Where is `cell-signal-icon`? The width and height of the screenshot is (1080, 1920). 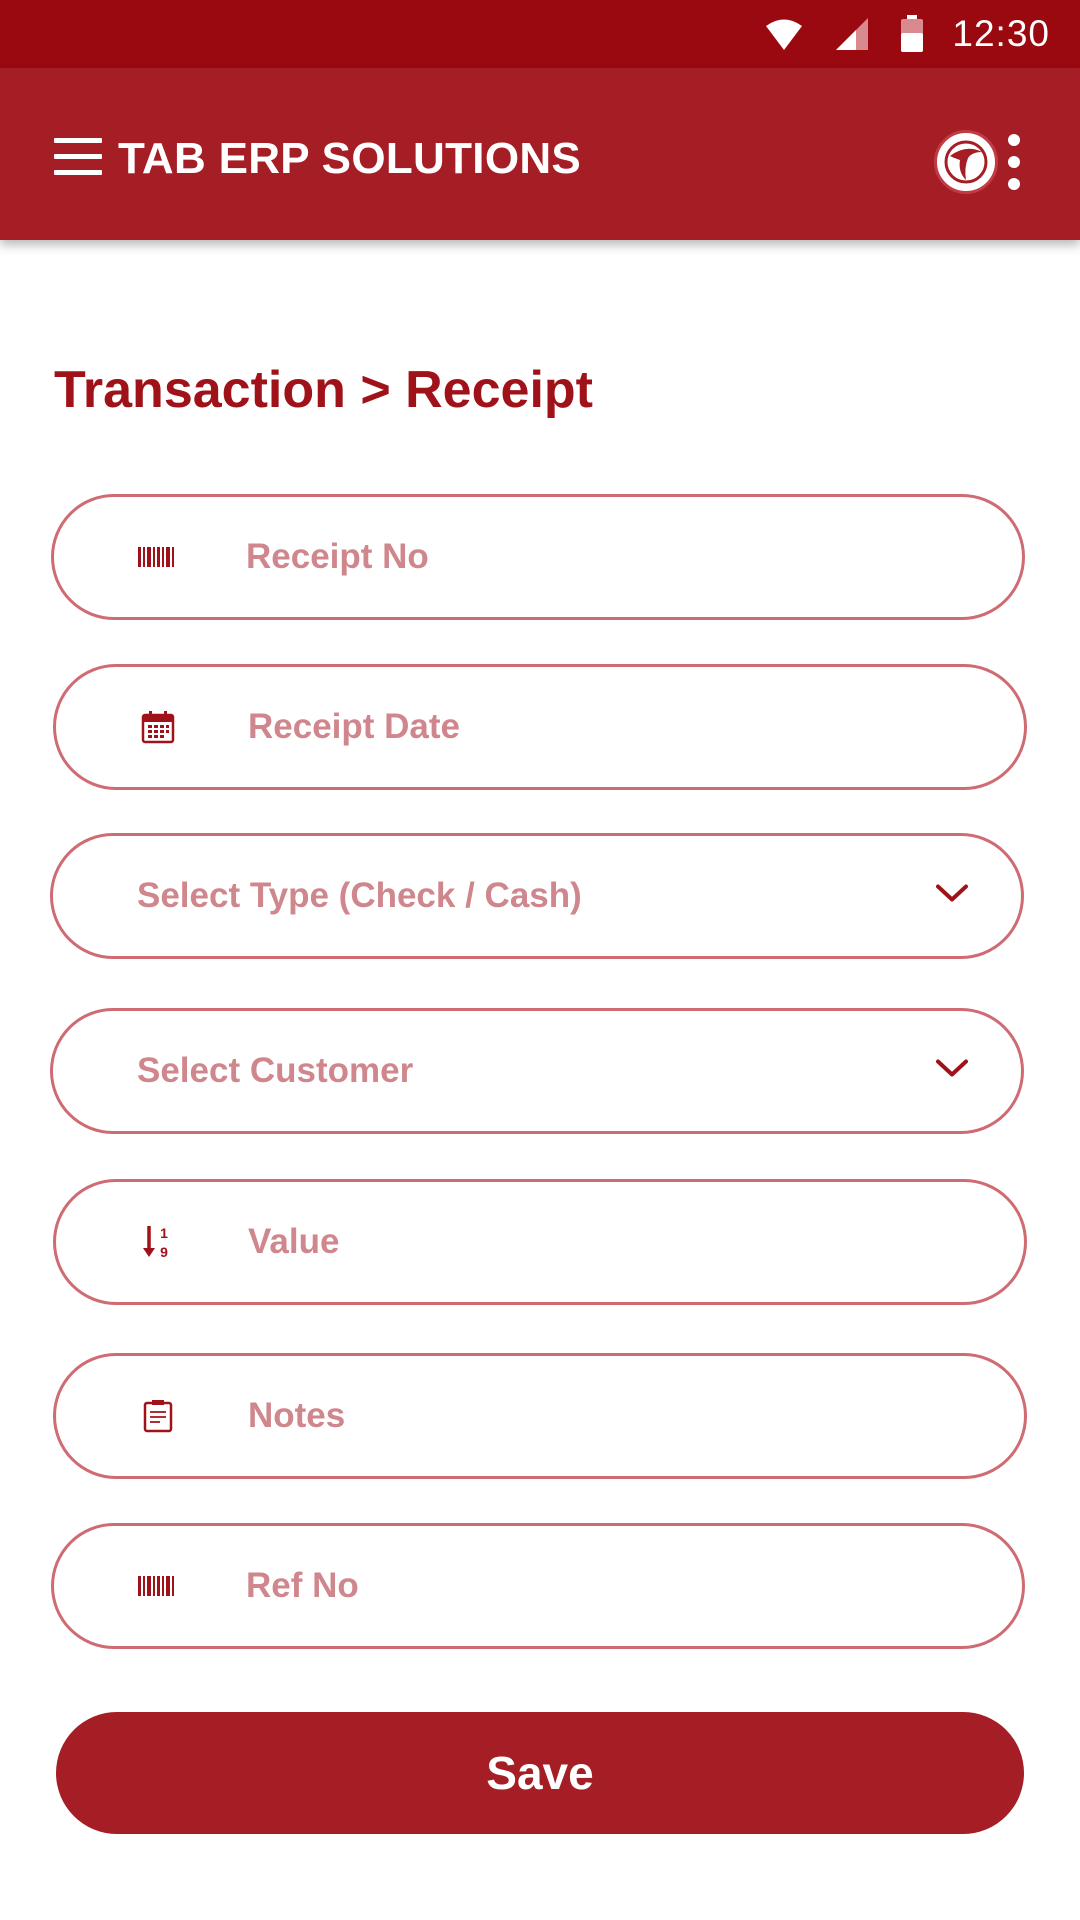
cell-signal-icon is located at coordinates (852, 34).